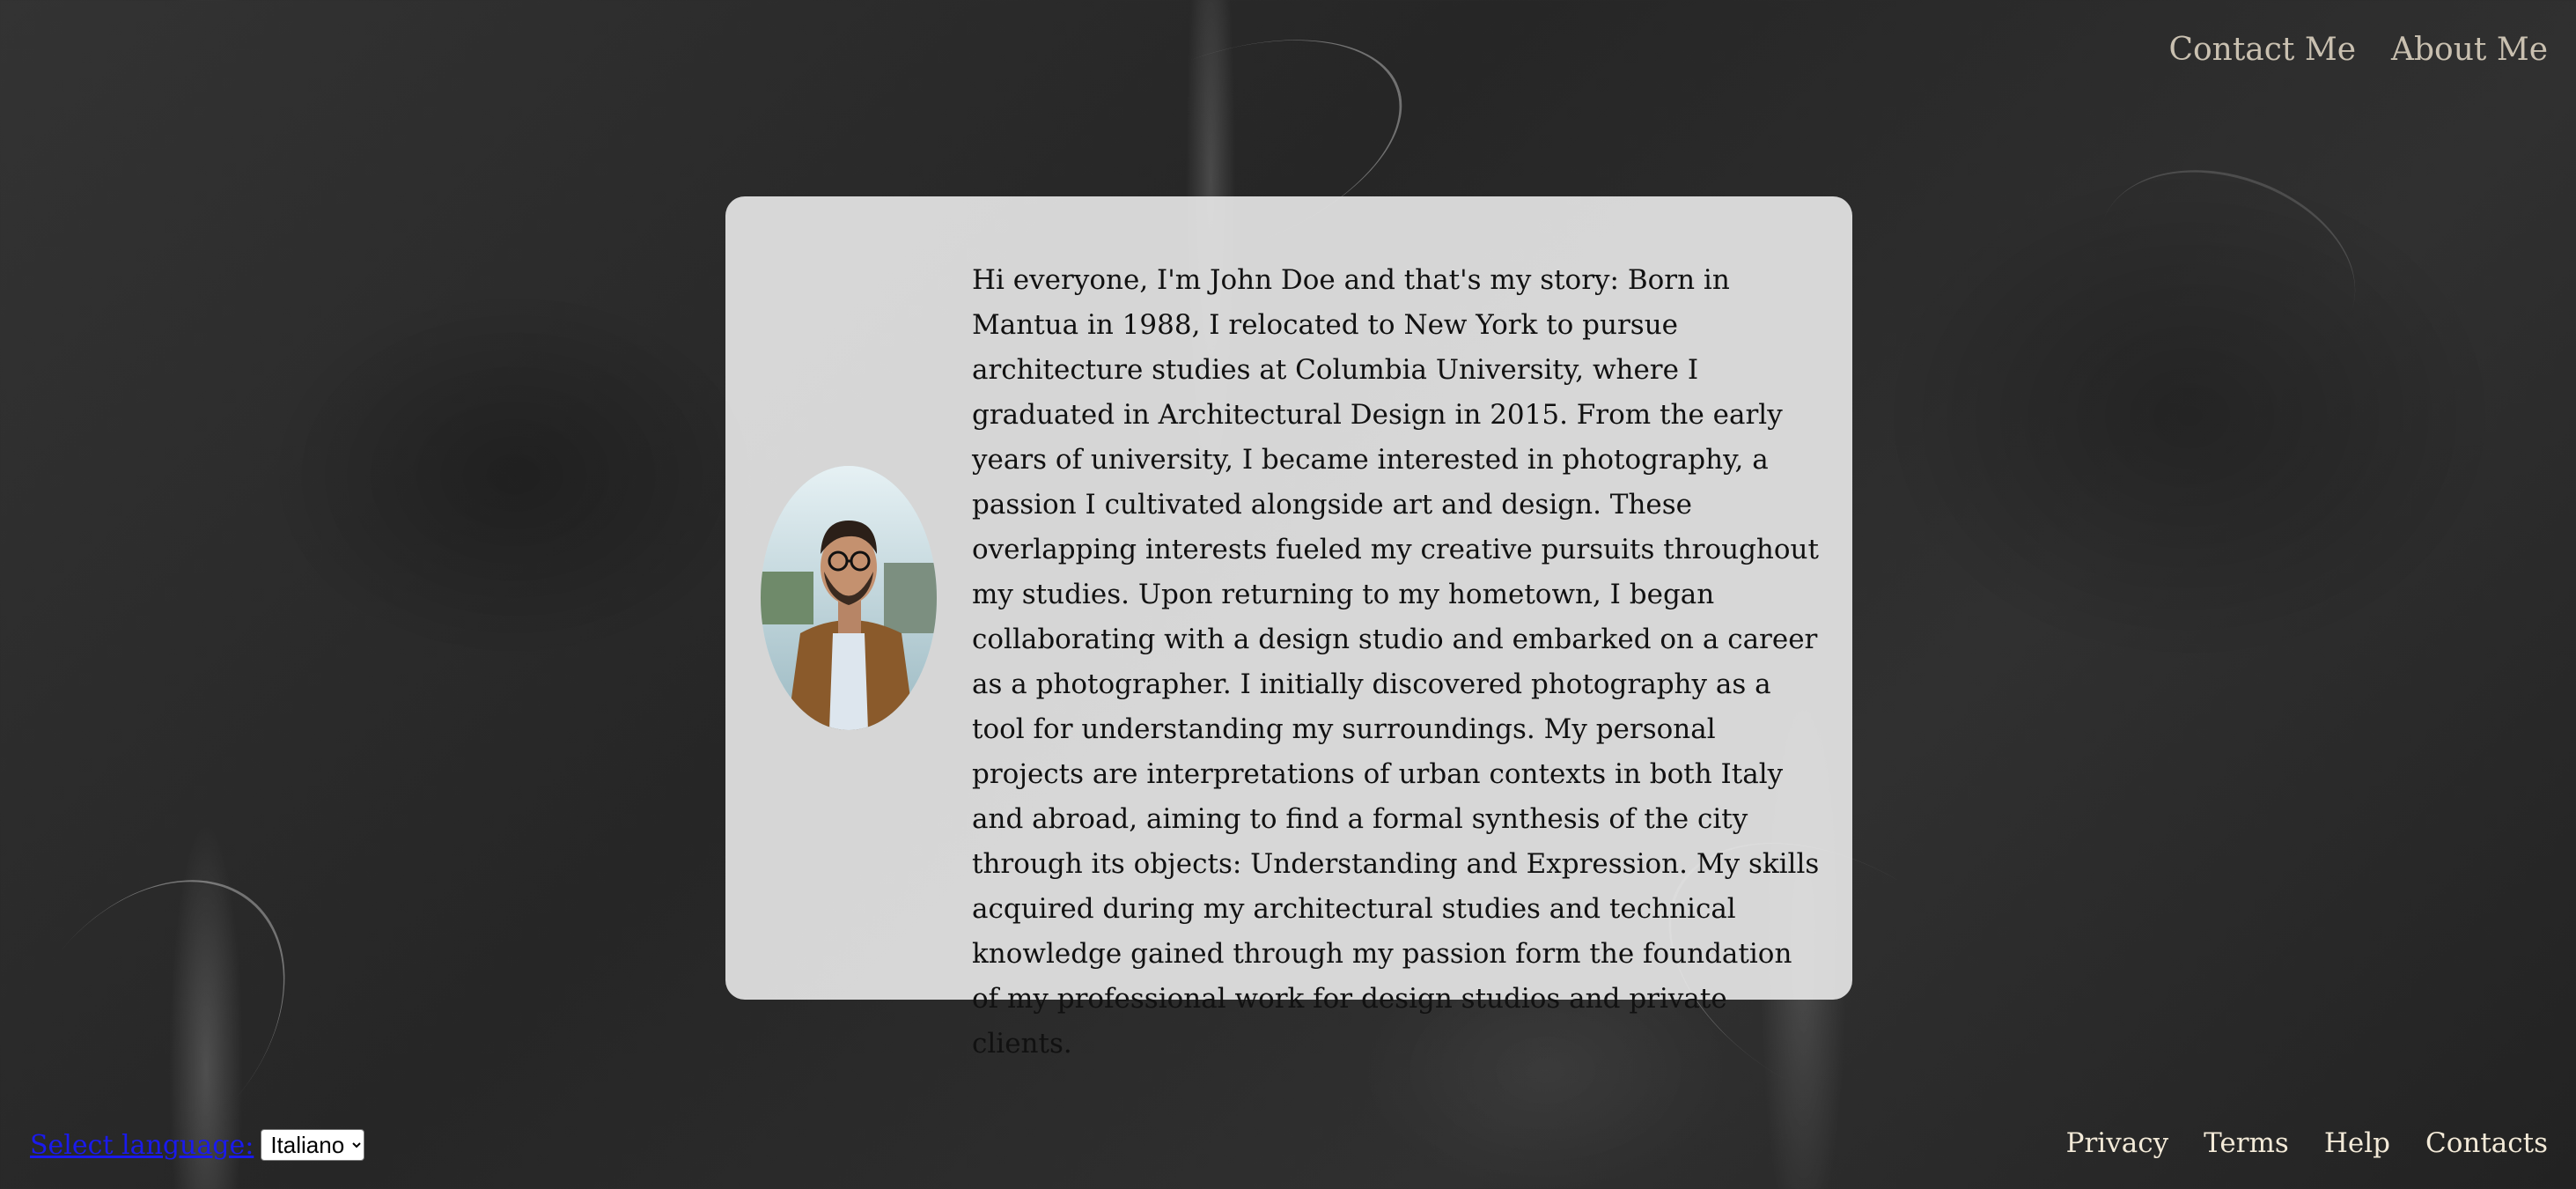 The image size is (2576, 1189). What do you see at coordinates (2262, 50) in the screenshot?
I see `nav-contact-me-link: Contact Me` at bounding box center [2262, 50].